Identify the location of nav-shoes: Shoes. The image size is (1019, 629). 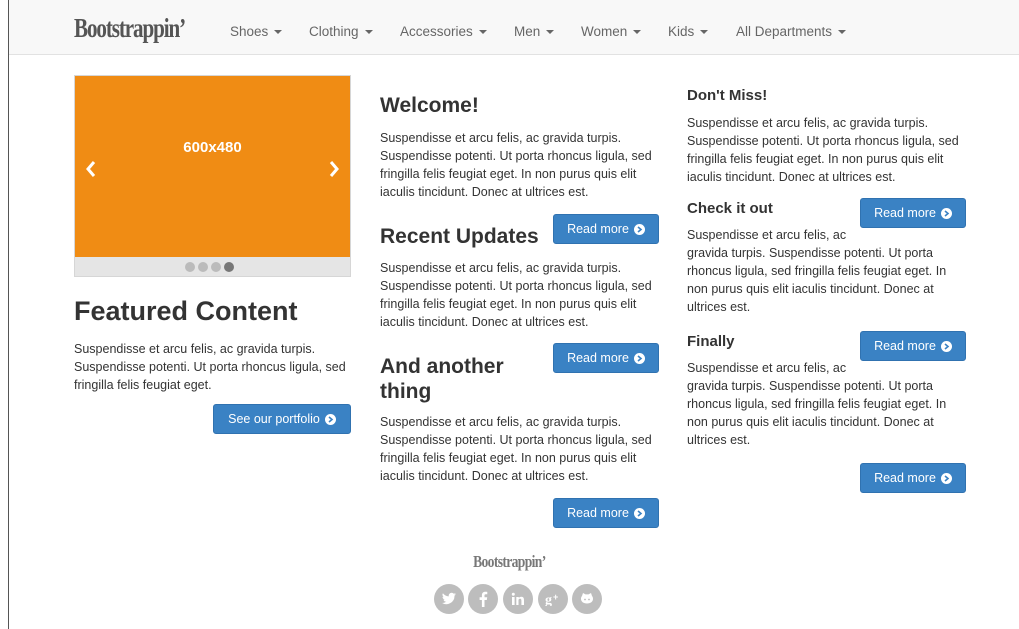
(256, 31).